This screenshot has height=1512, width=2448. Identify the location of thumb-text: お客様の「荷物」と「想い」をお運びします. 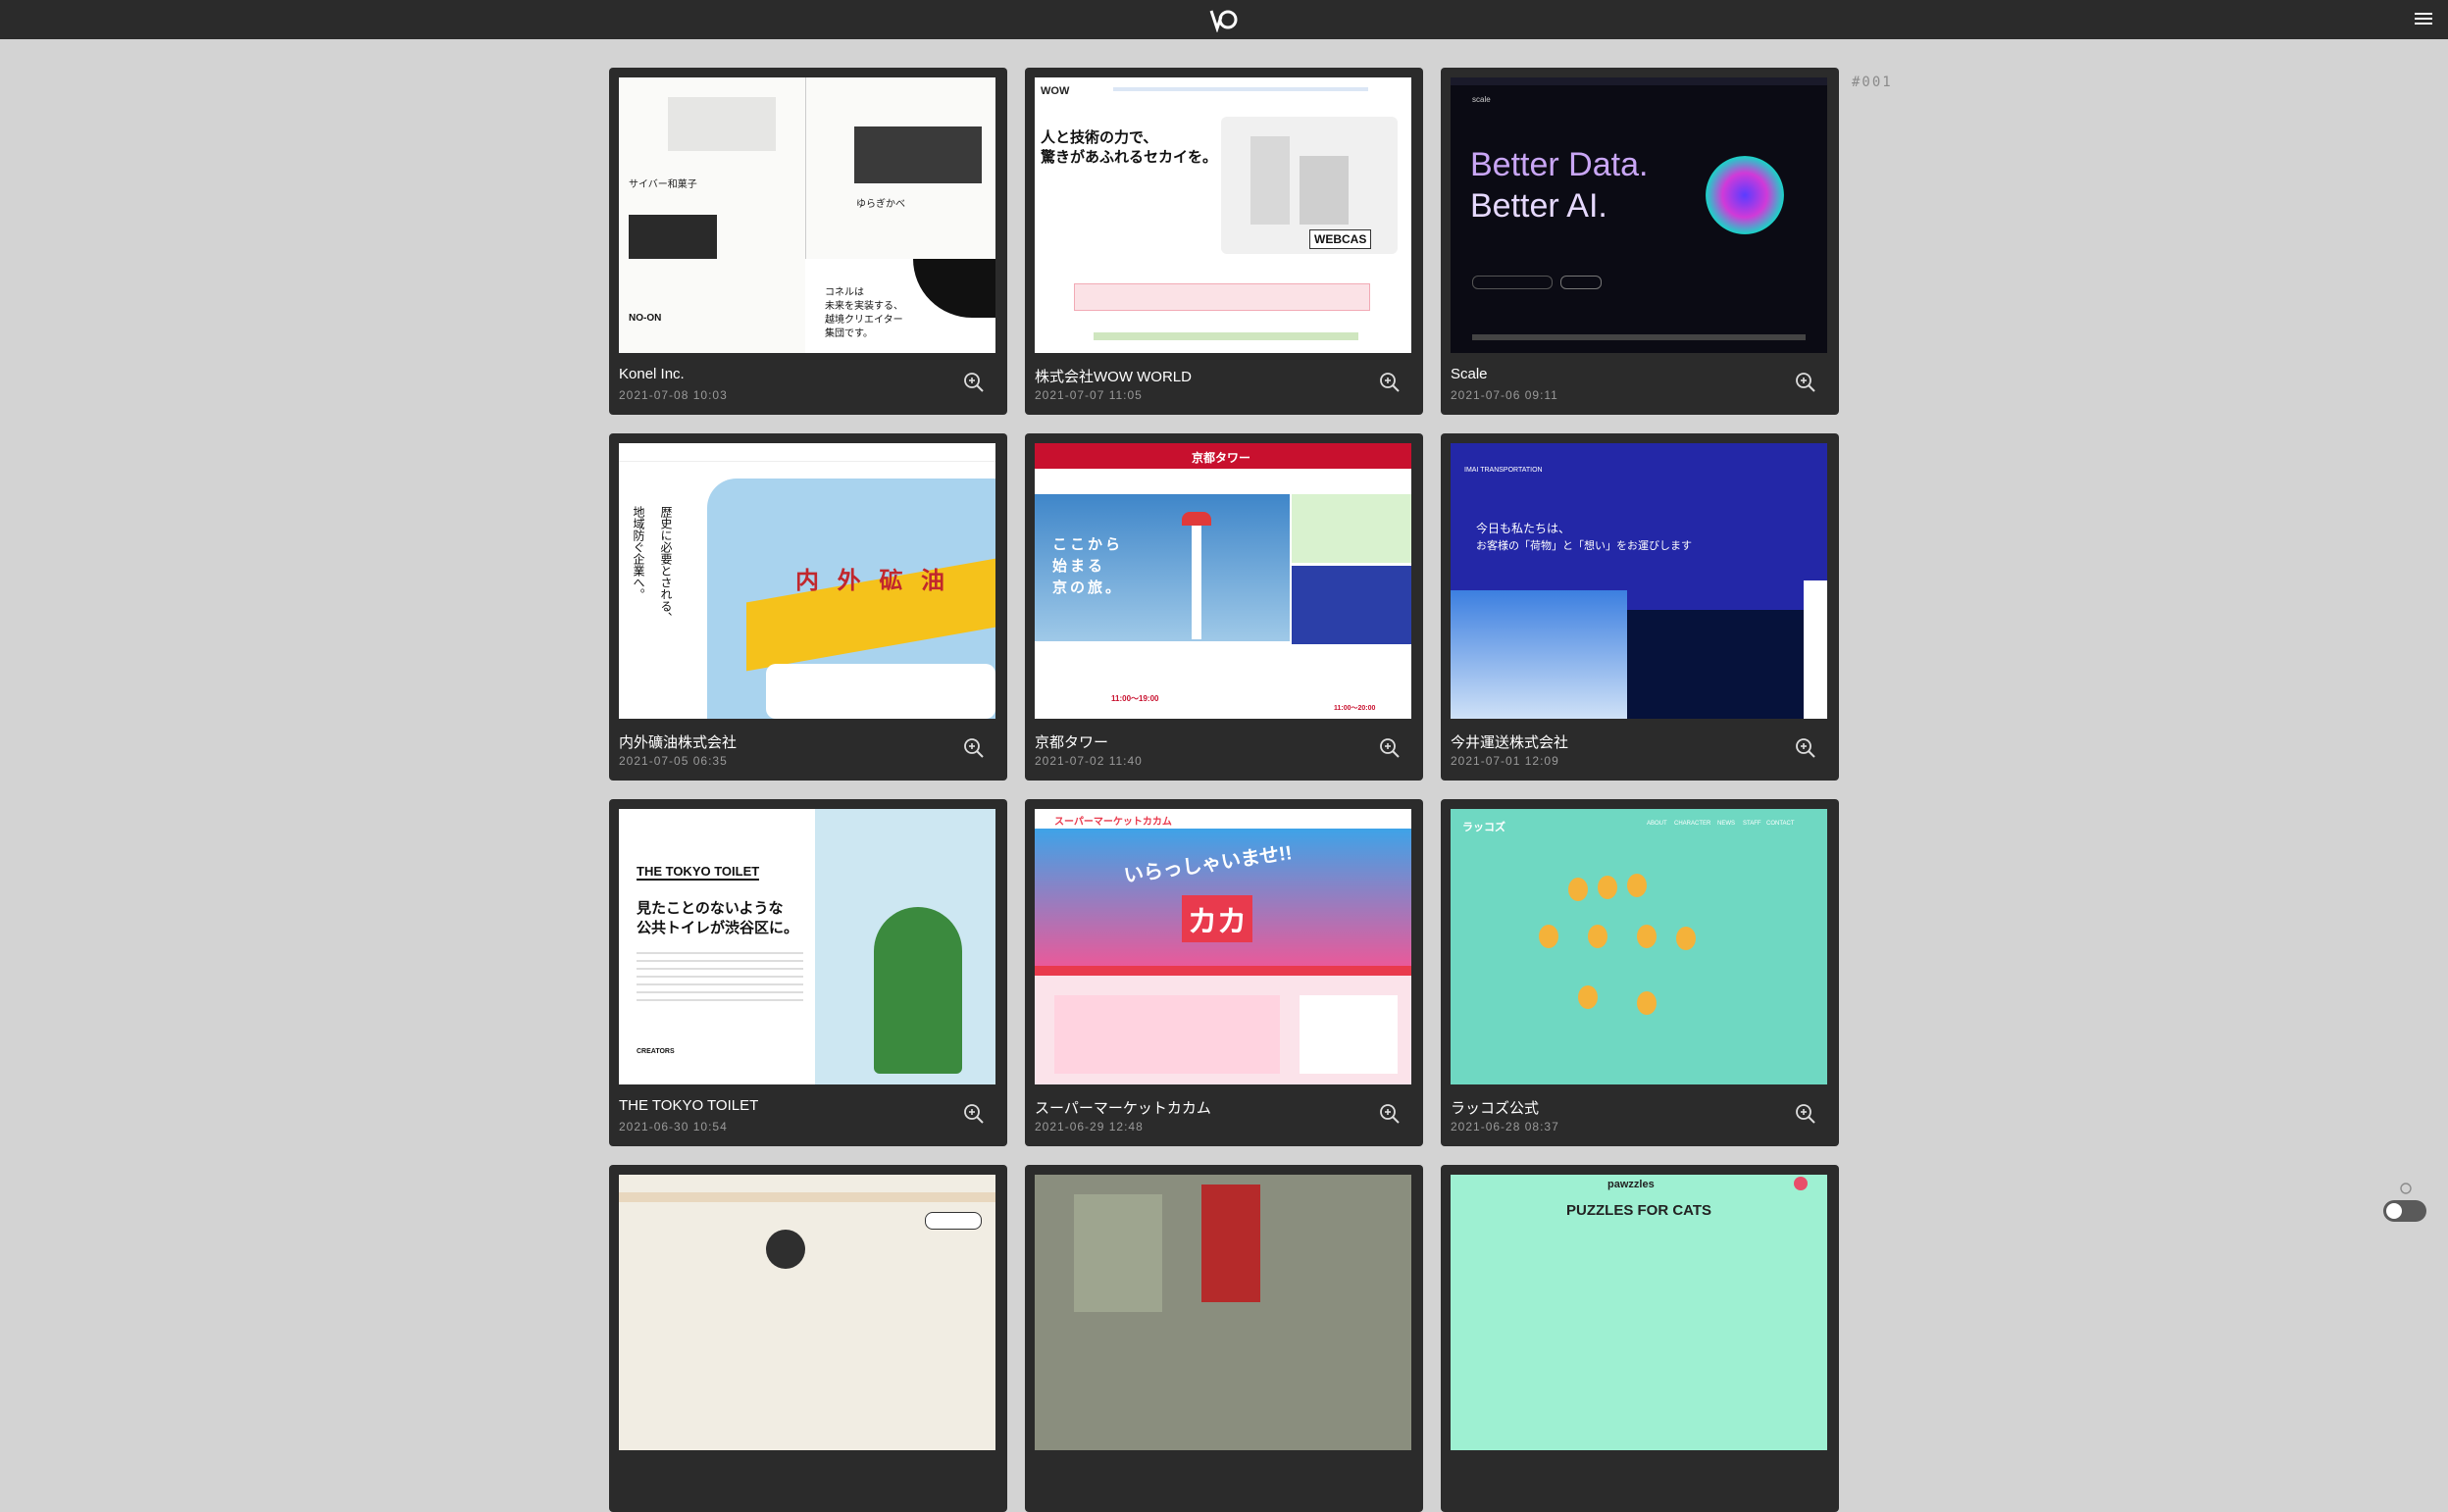
(1584, 546).